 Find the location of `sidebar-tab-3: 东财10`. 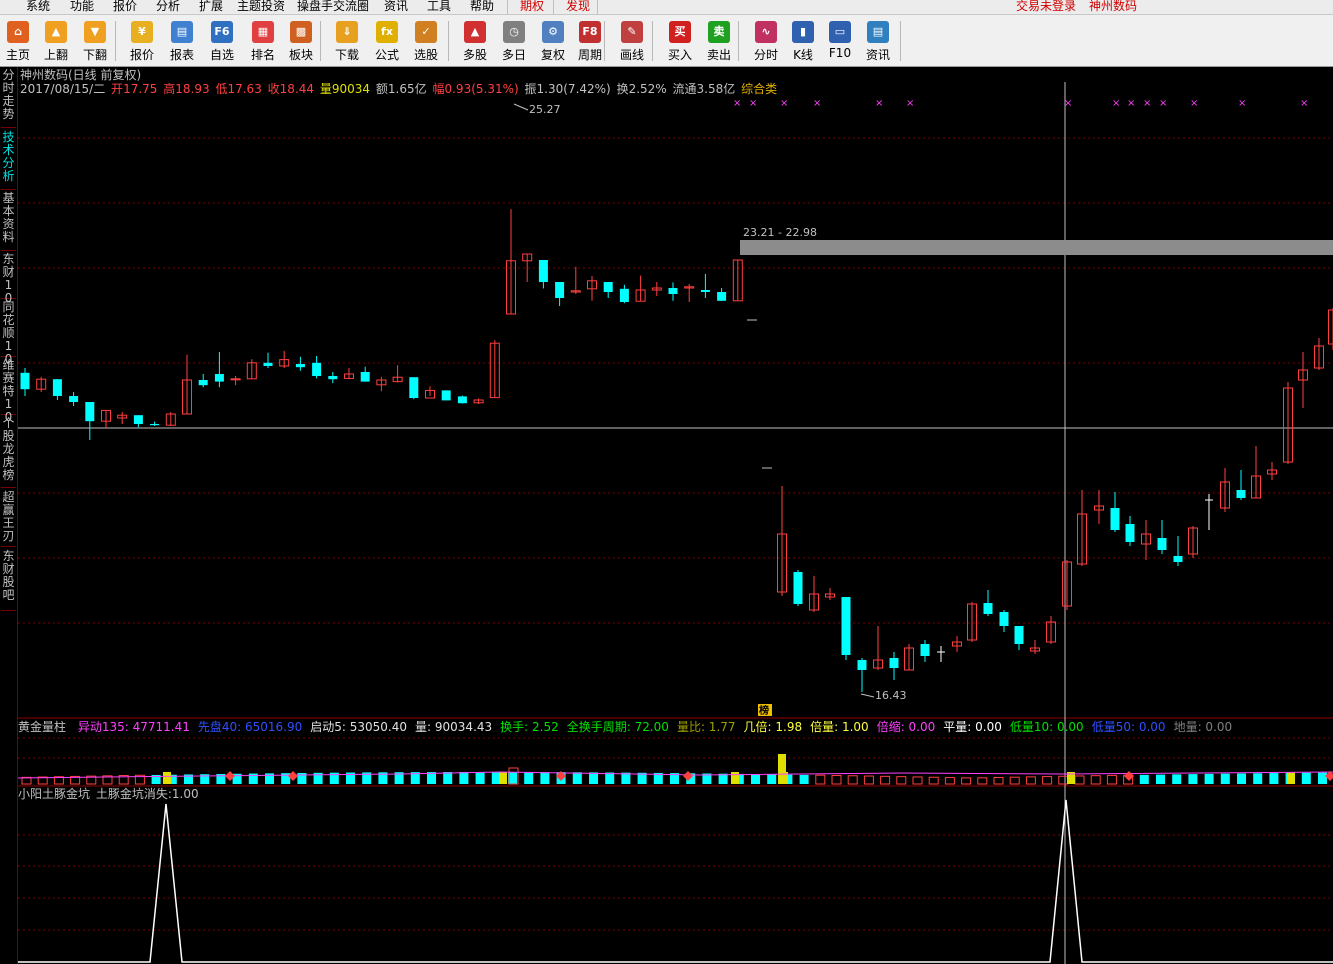

sidebar-tab-3: 东财10 is located at coordinates (8, 279).